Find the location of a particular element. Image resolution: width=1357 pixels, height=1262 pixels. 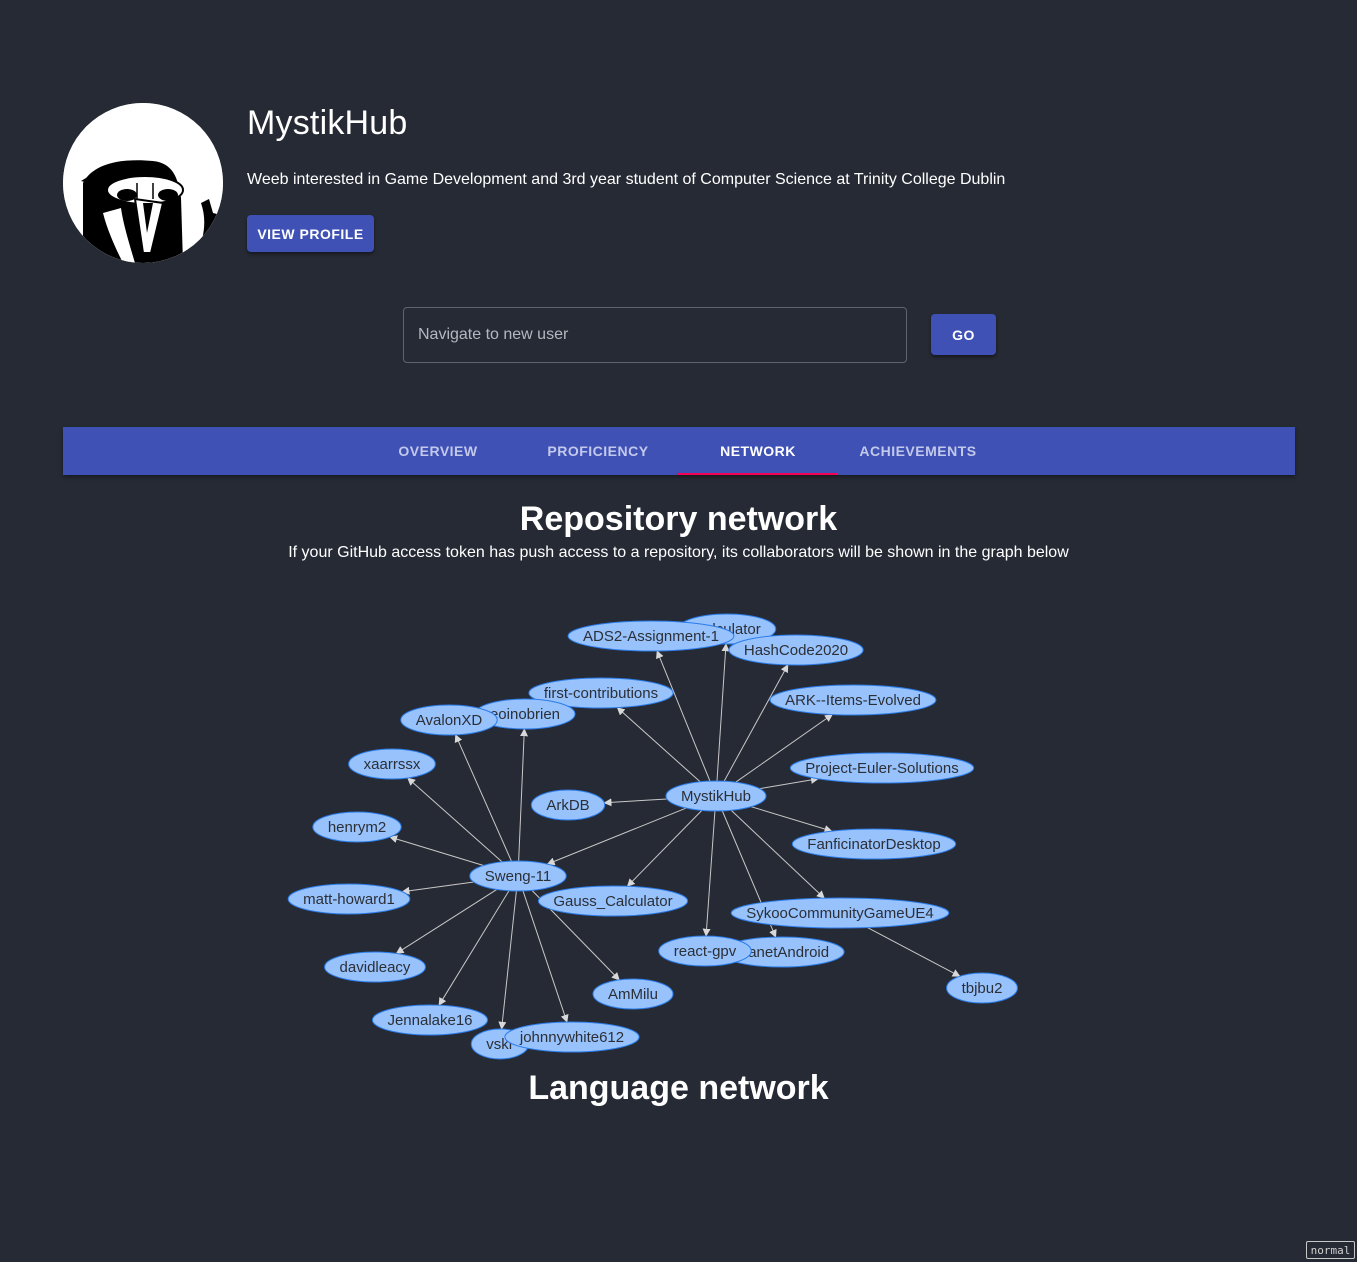

graph-node-tbjbu2: tbjbu2 is located at coordinates (982, 988).